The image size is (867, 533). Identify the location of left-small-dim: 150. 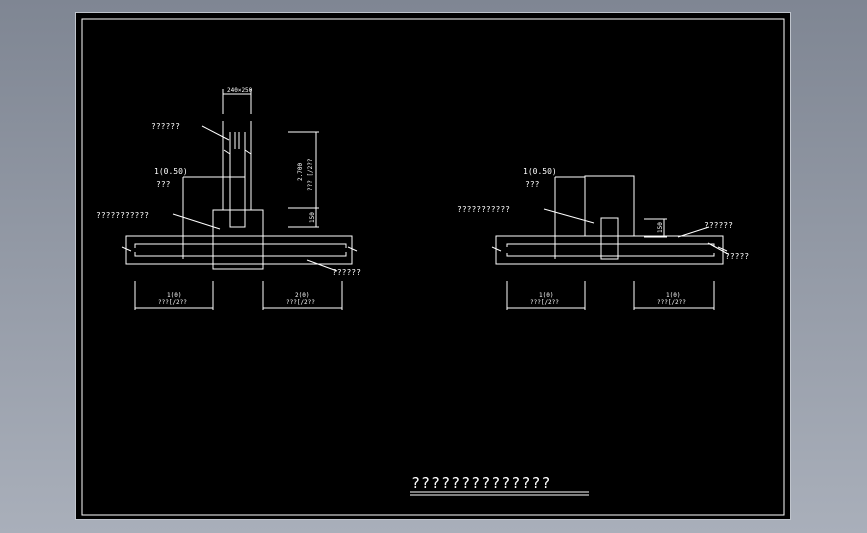
(312, 217).